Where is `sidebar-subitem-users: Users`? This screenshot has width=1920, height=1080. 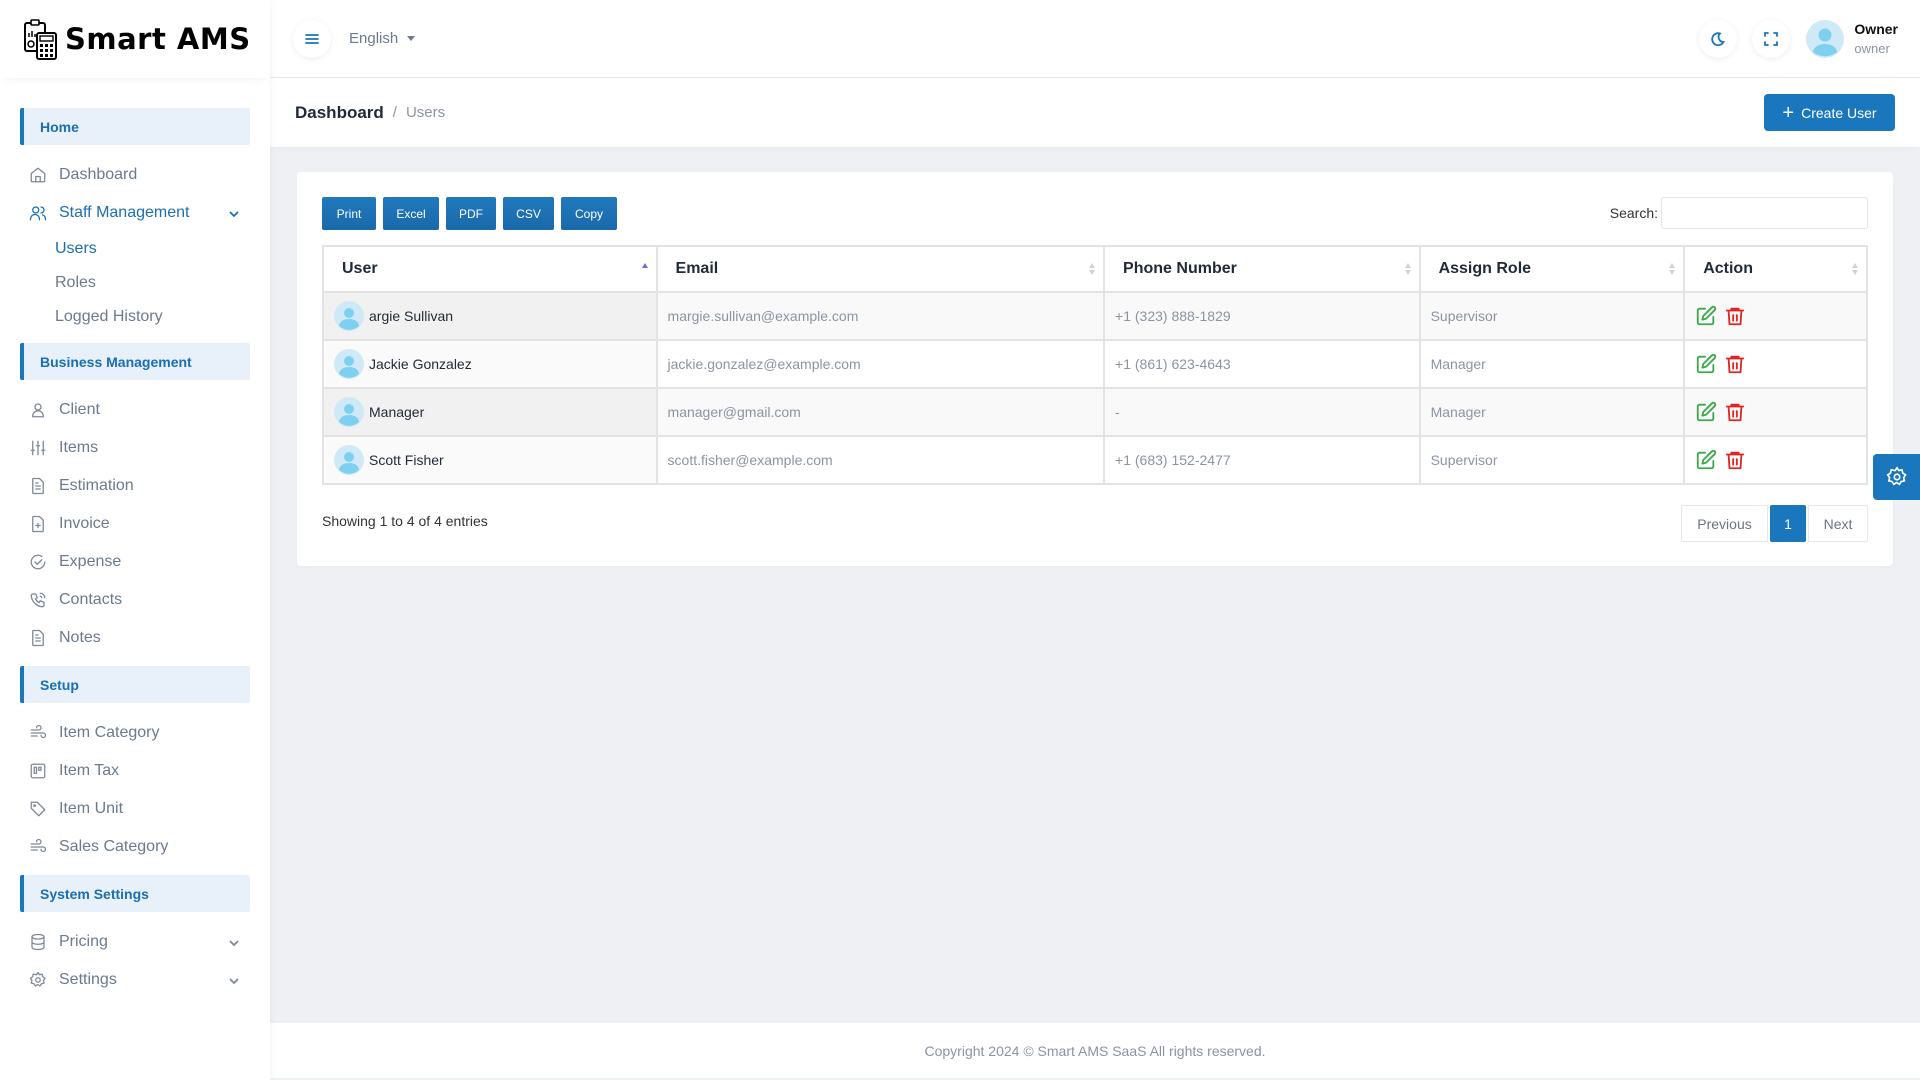 sidebar-subitem-users: Users is located at coordinates (135, 249).